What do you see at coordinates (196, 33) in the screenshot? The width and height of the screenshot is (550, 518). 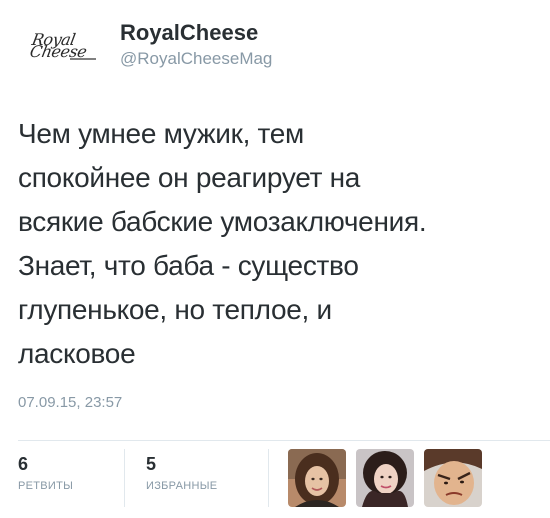 I see `author-display-name: RoyalCheese` at bounding box center [196, 33].